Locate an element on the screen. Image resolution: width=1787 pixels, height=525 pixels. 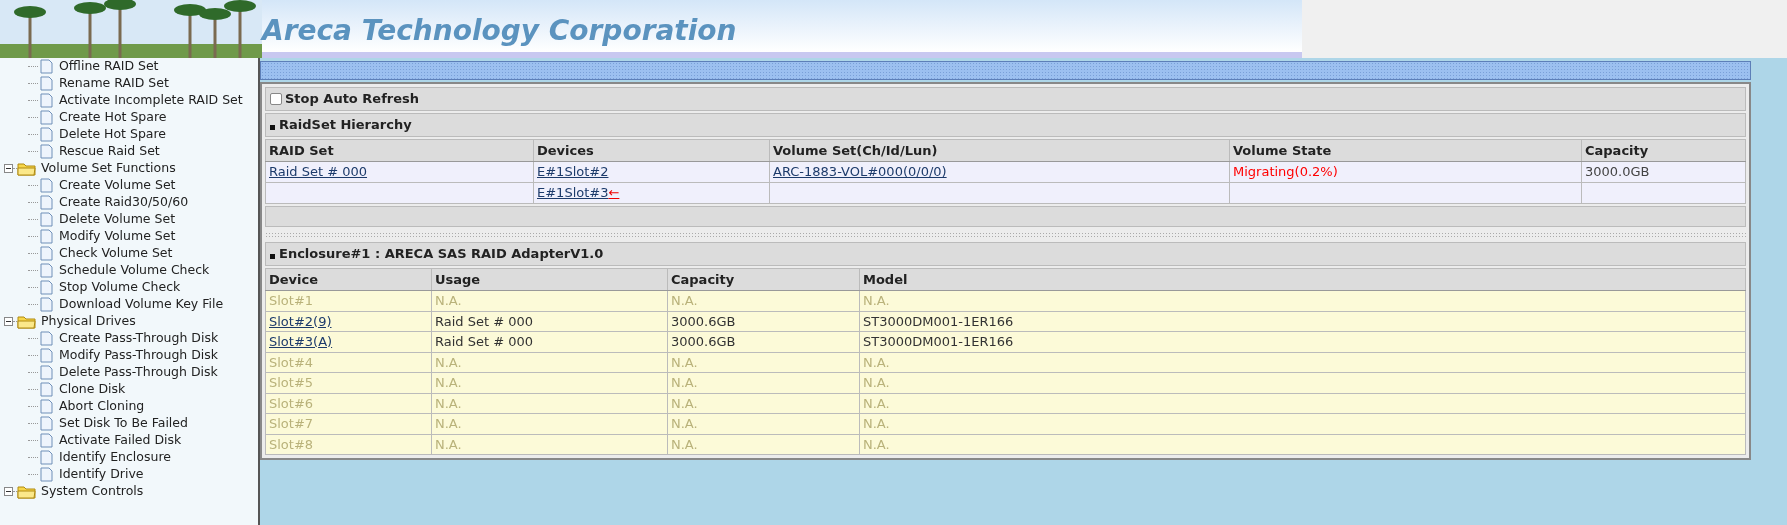
column-header: Volume Set(Ch/Id/Lun) is located at coordinates (999, 150).